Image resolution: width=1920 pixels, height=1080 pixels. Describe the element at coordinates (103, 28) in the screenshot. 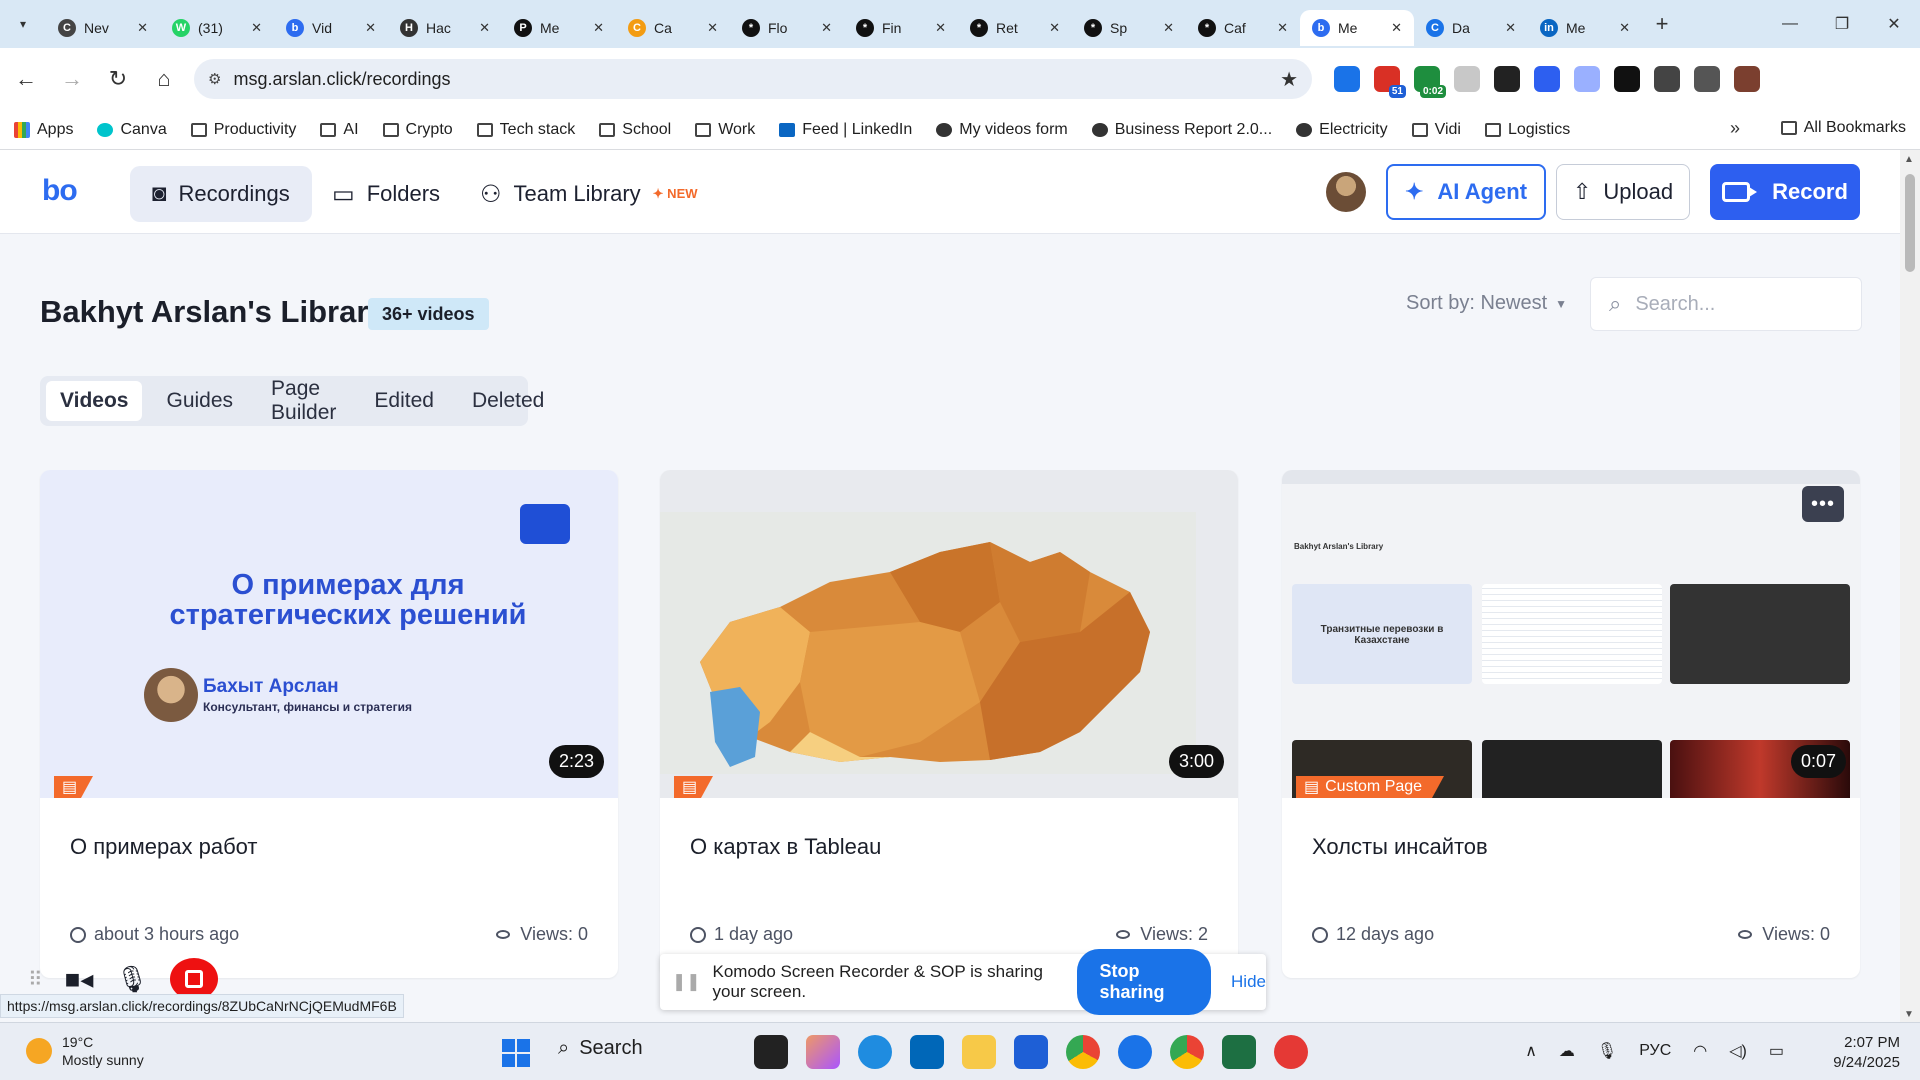

I see `browser-tab: C Nev ✕` at that location.